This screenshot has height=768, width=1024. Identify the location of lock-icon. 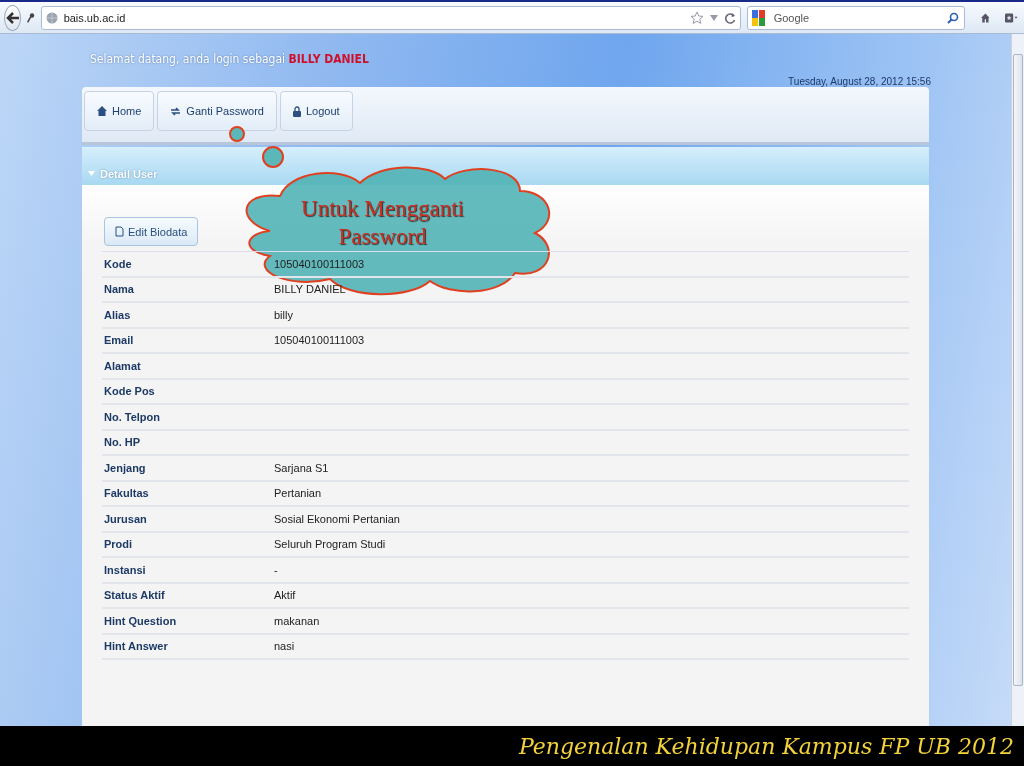
(297, 111).